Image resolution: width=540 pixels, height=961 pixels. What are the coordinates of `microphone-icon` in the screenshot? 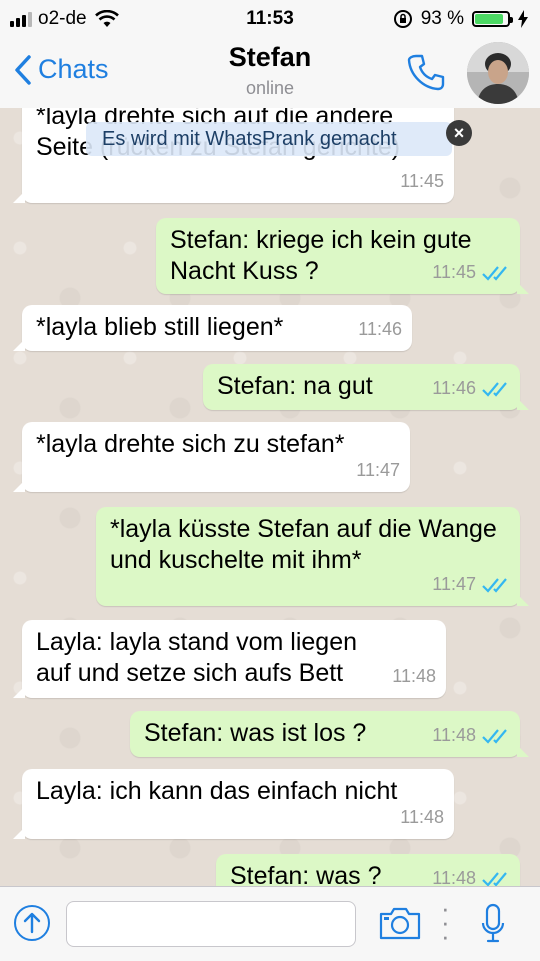 It's located at (493, 923).